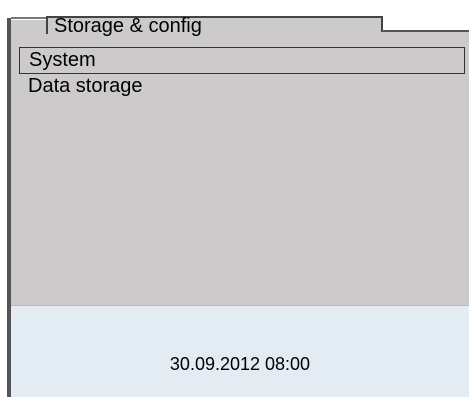  What do you see at coordinates (242, 60) in the screenshot?
I see `menu-item-system: System` at bounding box center [242, 60].